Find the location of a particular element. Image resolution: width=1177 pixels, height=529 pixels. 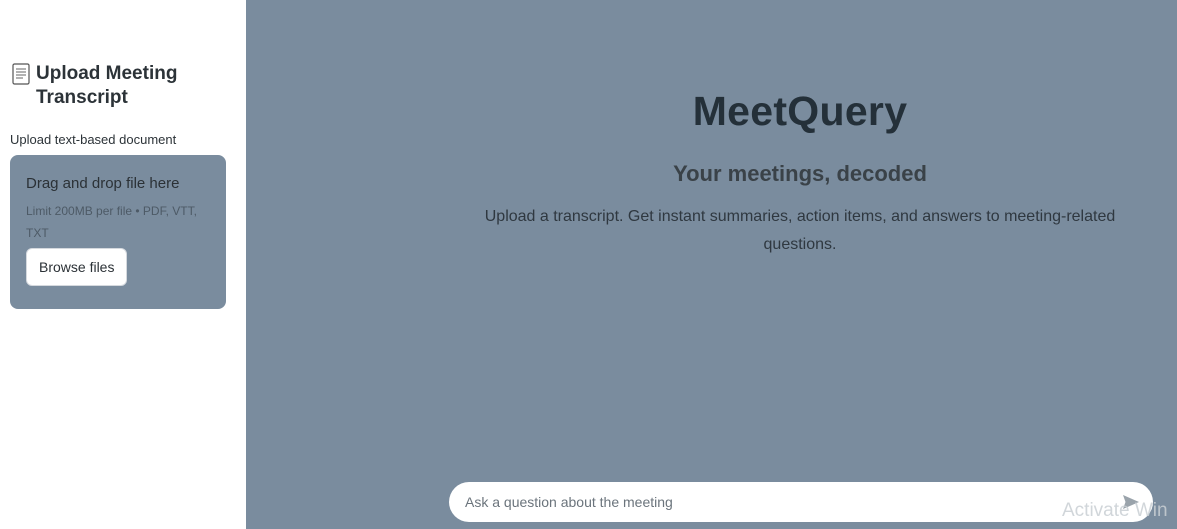

send-icon is located at coordinates (1131, 502).